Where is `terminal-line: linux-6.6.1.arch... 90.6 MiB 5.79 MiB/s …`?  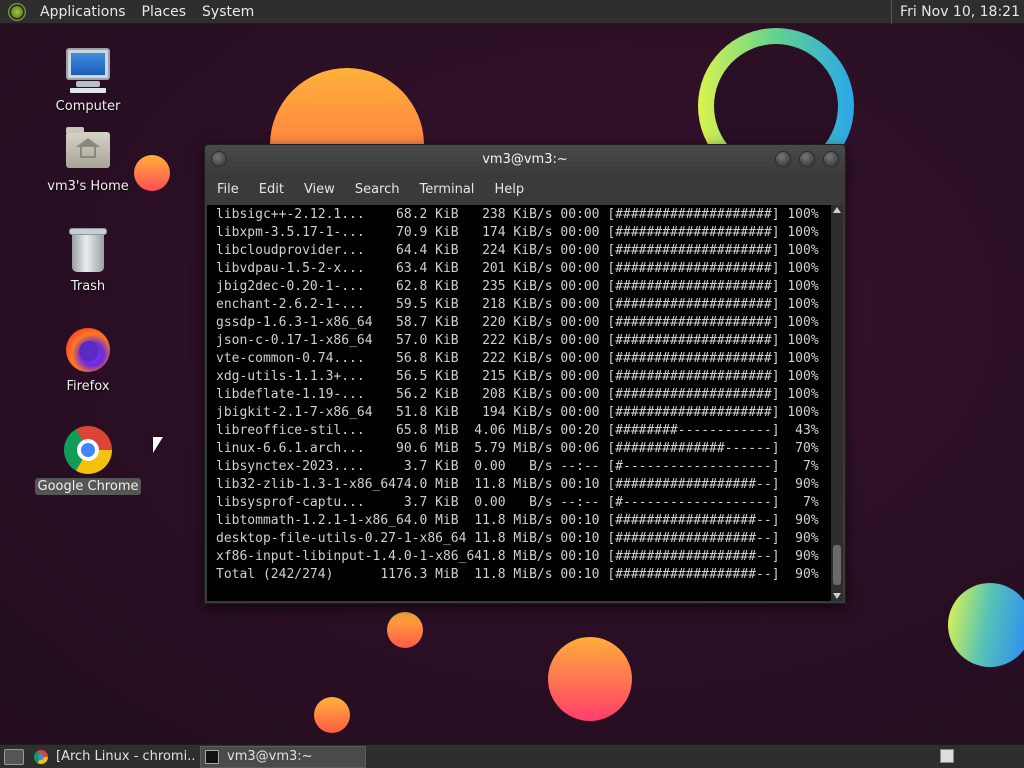
terminal-line: linux-6.6.1.arch... 90.6 MiB 5.79 MiB/s … is located at coordinates (517, 448).